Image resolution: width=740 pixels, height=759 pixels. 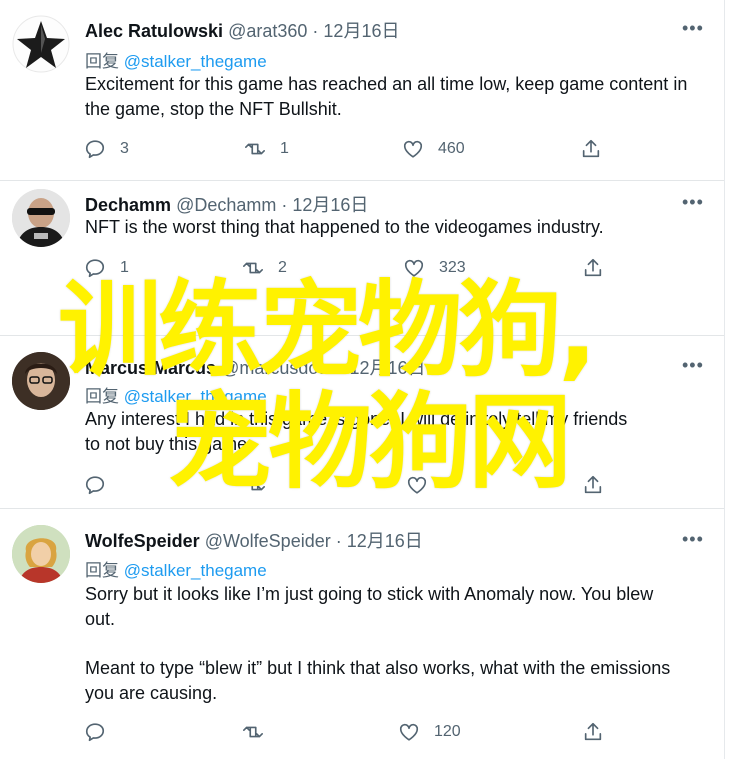 I want to click on author-handle: @marcusdoto, so click(x=277, y=368).